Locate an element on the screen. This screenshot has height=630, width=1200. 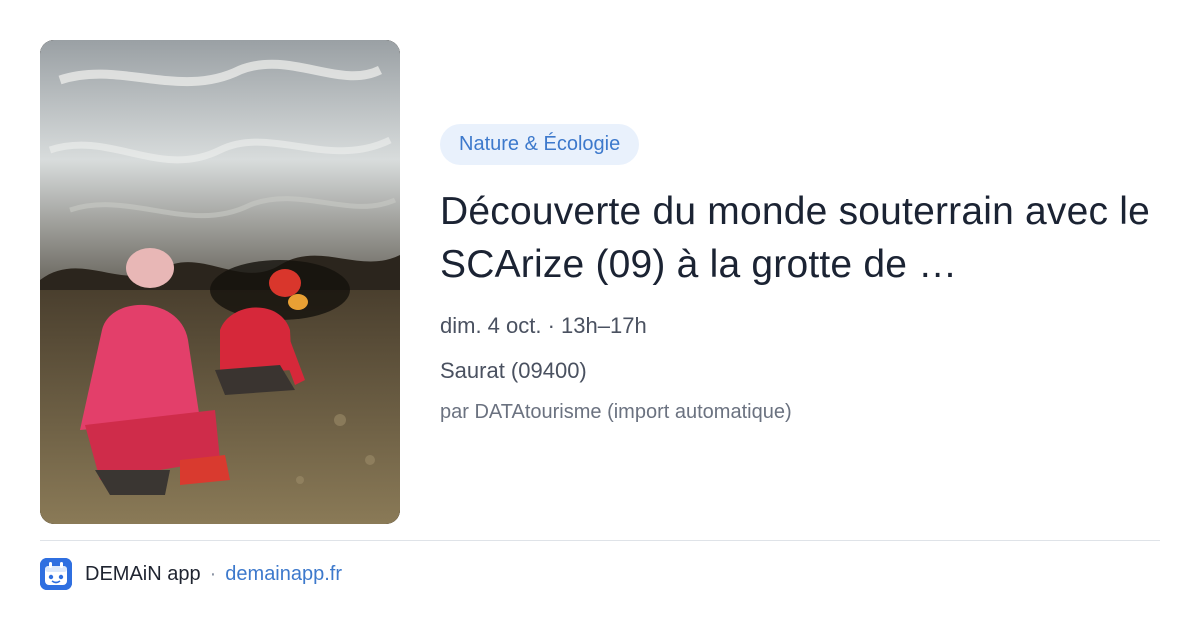
app-logo-icon is located at coordinates (56, 574).